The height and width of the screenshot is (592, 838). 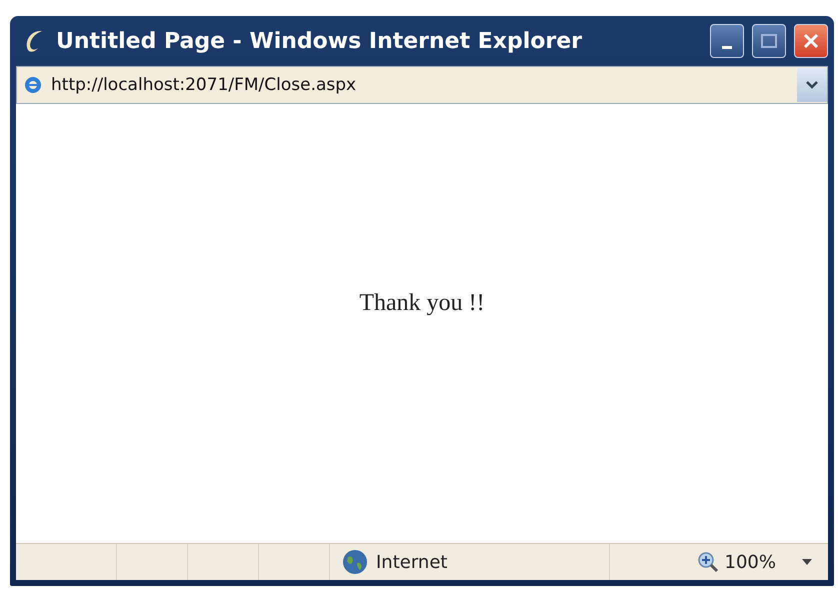 I want to click on address-dropdown-button, so click(x=812, y=85).